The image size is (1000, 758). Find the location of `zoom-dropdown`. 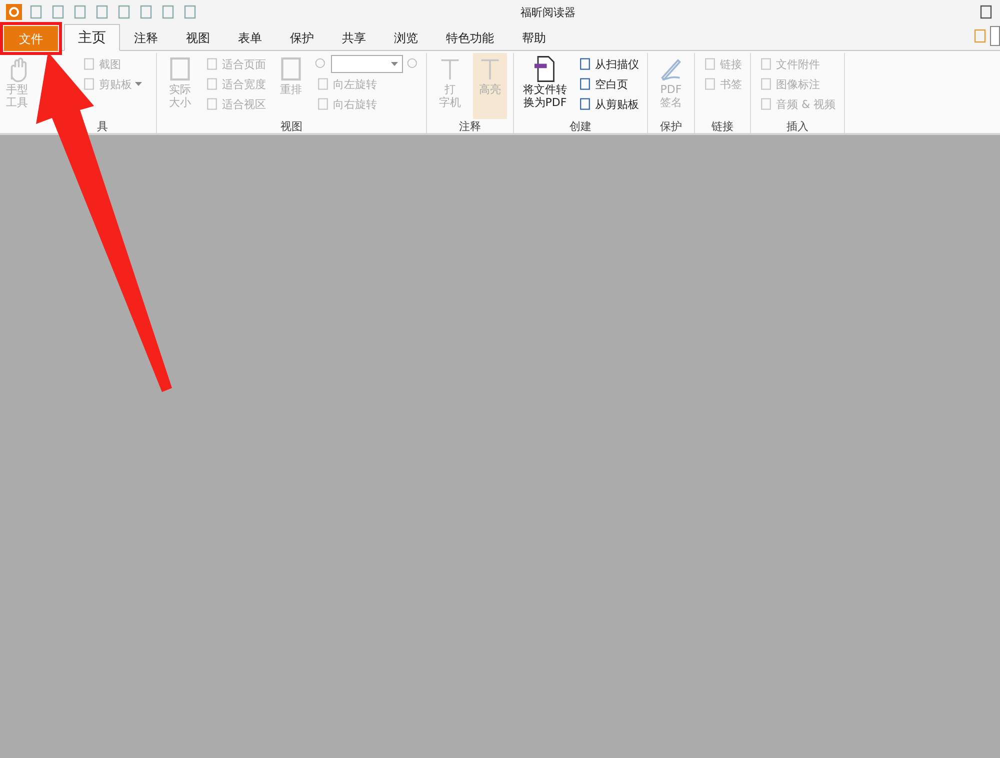

zoom-dropdown is located at coordinates (367, 64).